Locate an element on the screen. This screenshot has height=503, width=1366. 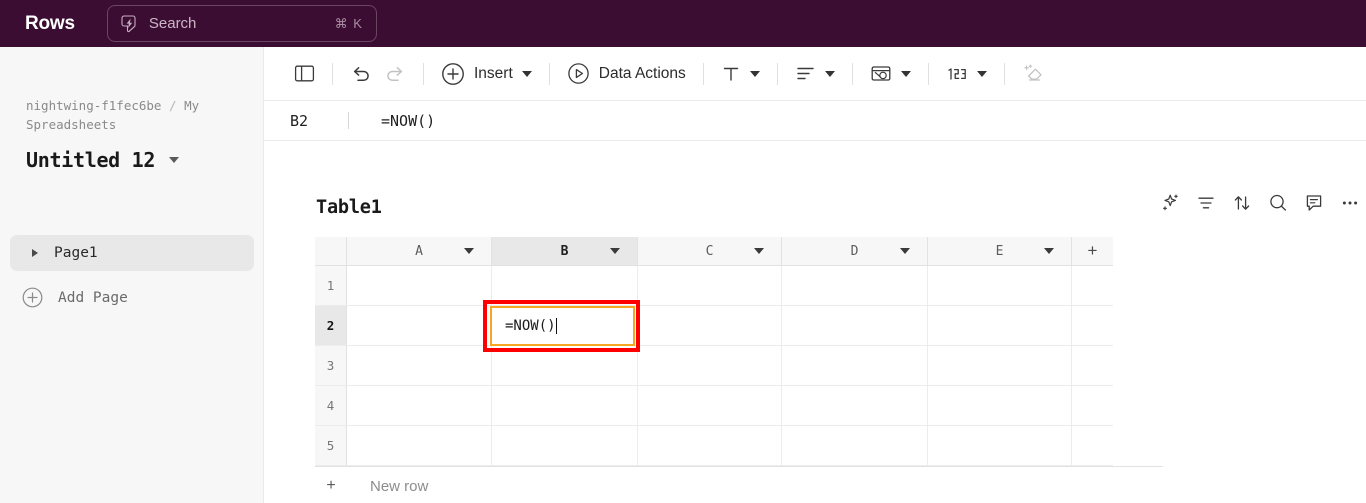
cell-d1 is located at coordinates (855, 286).